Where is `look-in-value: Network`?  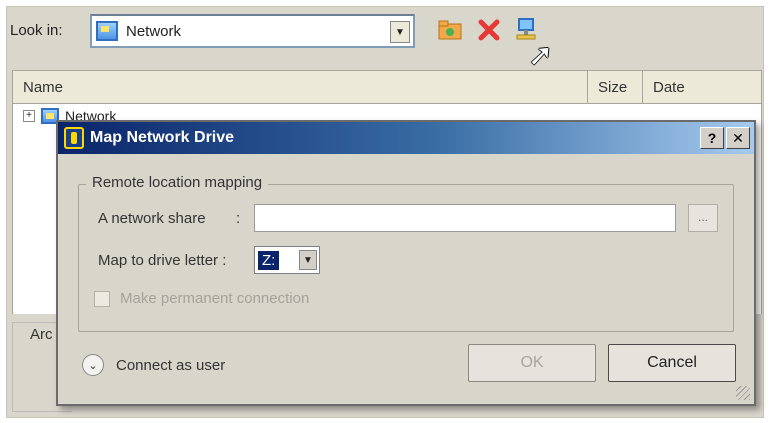 look-in-value: Network is located at coordinates (154, 31).